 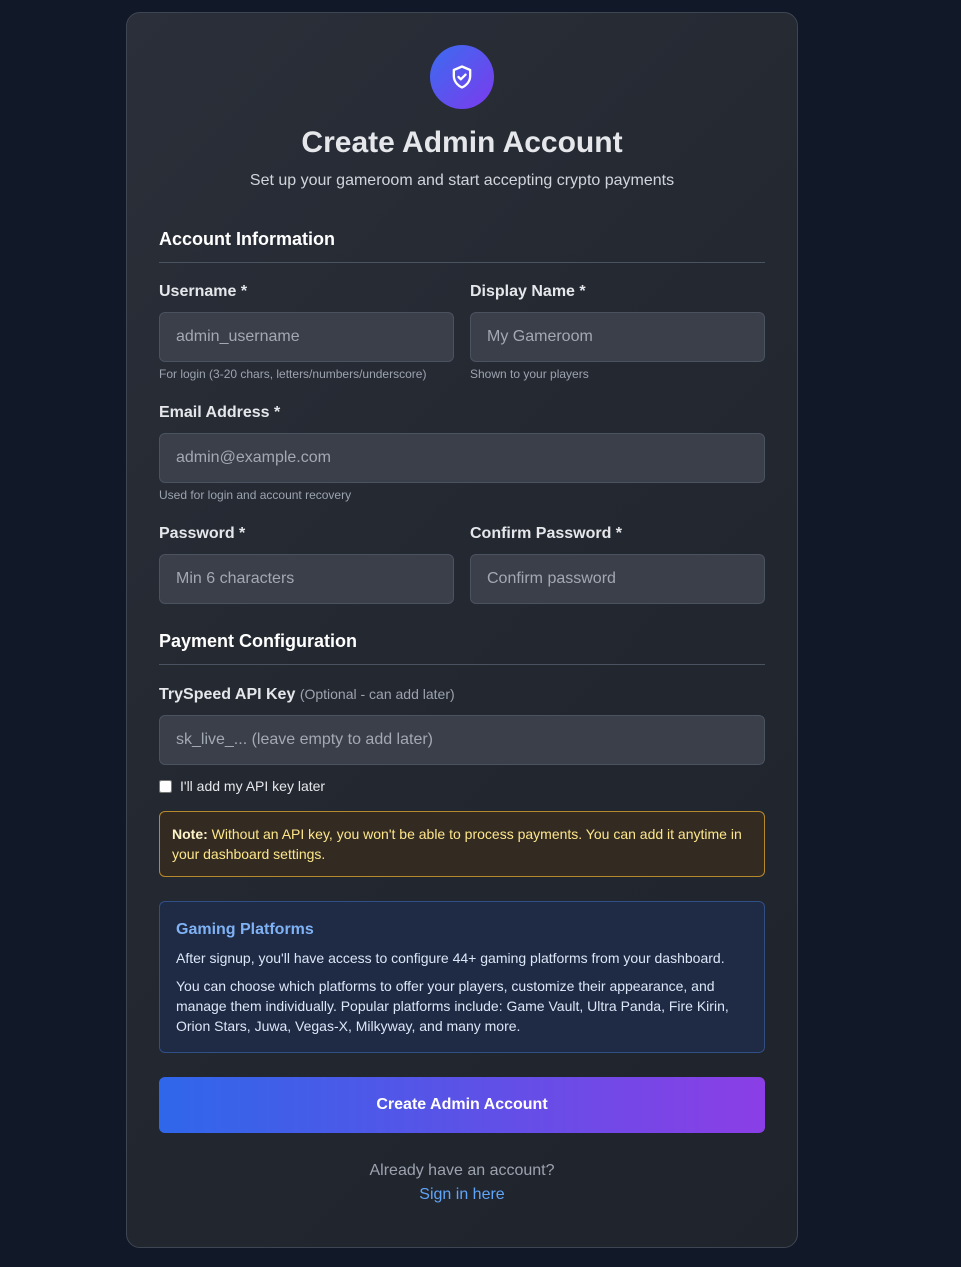 What do you see at coordinates (462, 458) in the screenshot?
I see `email-input` at bounding box center [462, 458].